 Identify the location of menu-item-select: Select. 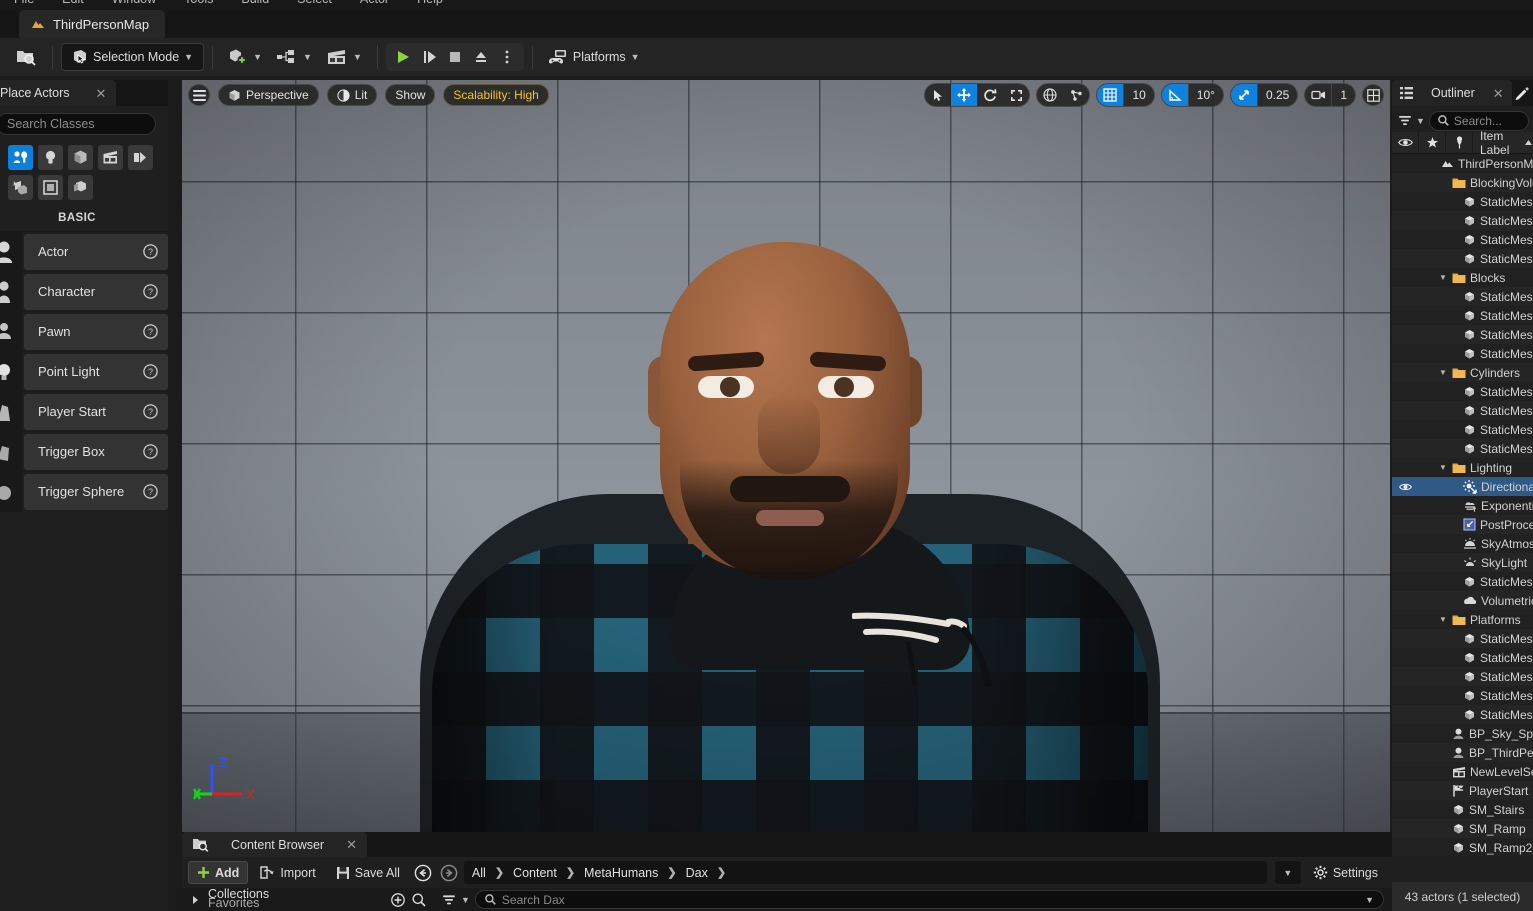
(314, 3).